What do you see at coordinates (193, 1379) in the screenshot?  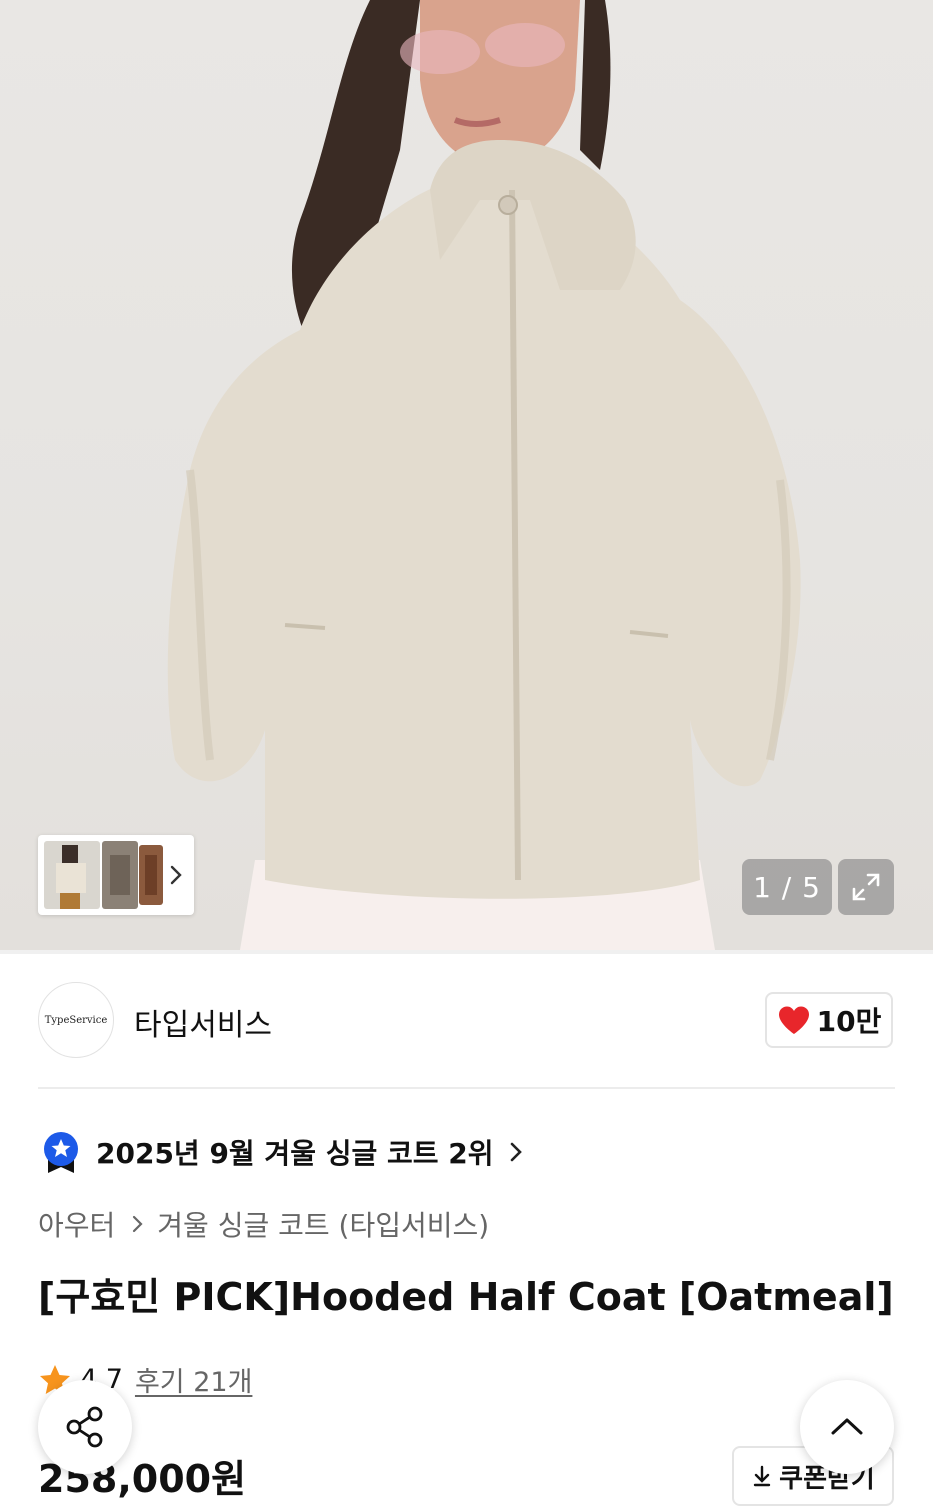 I see `review-count-link: 후기 21개` at bounding box center [193, 1379].